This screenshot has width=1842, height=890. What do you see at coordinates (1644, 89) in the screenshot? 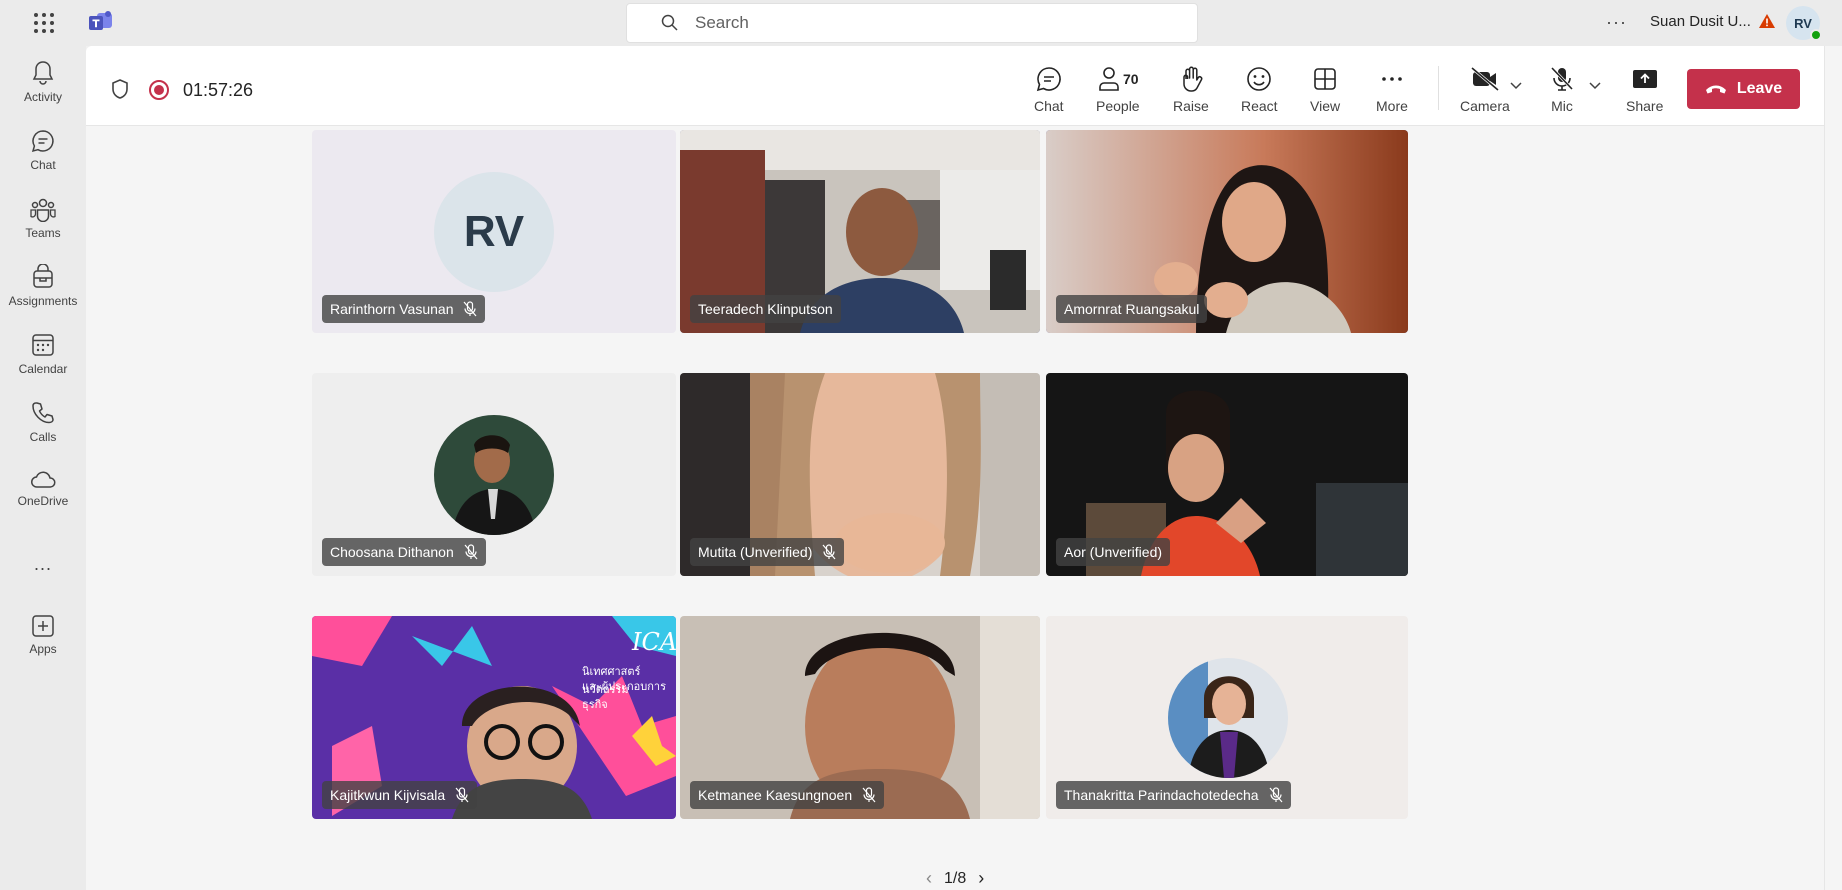
I see `share-button: Share` at bounding box center [1644, 89].